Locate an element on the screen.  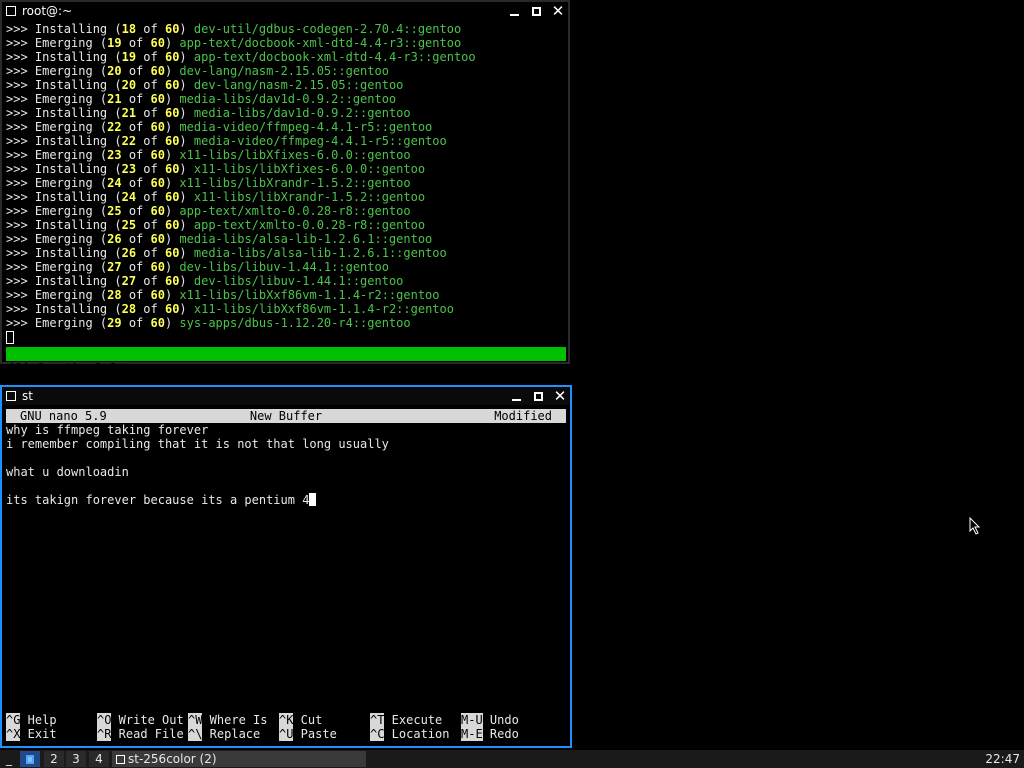
shortcut-key: ^T is located at coordinates (377, 720).